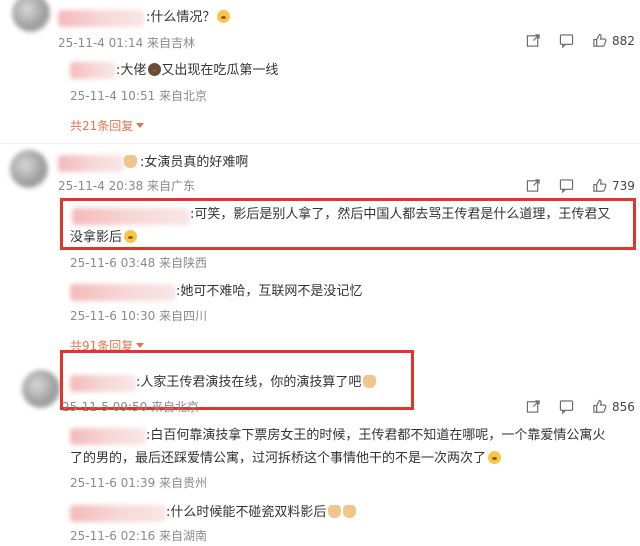 Image resolution: width=640 pixels, height=546 pixels. Describe the element at coordinates (623, 185) in the screenshot. I see `like-count: 739` at that location.